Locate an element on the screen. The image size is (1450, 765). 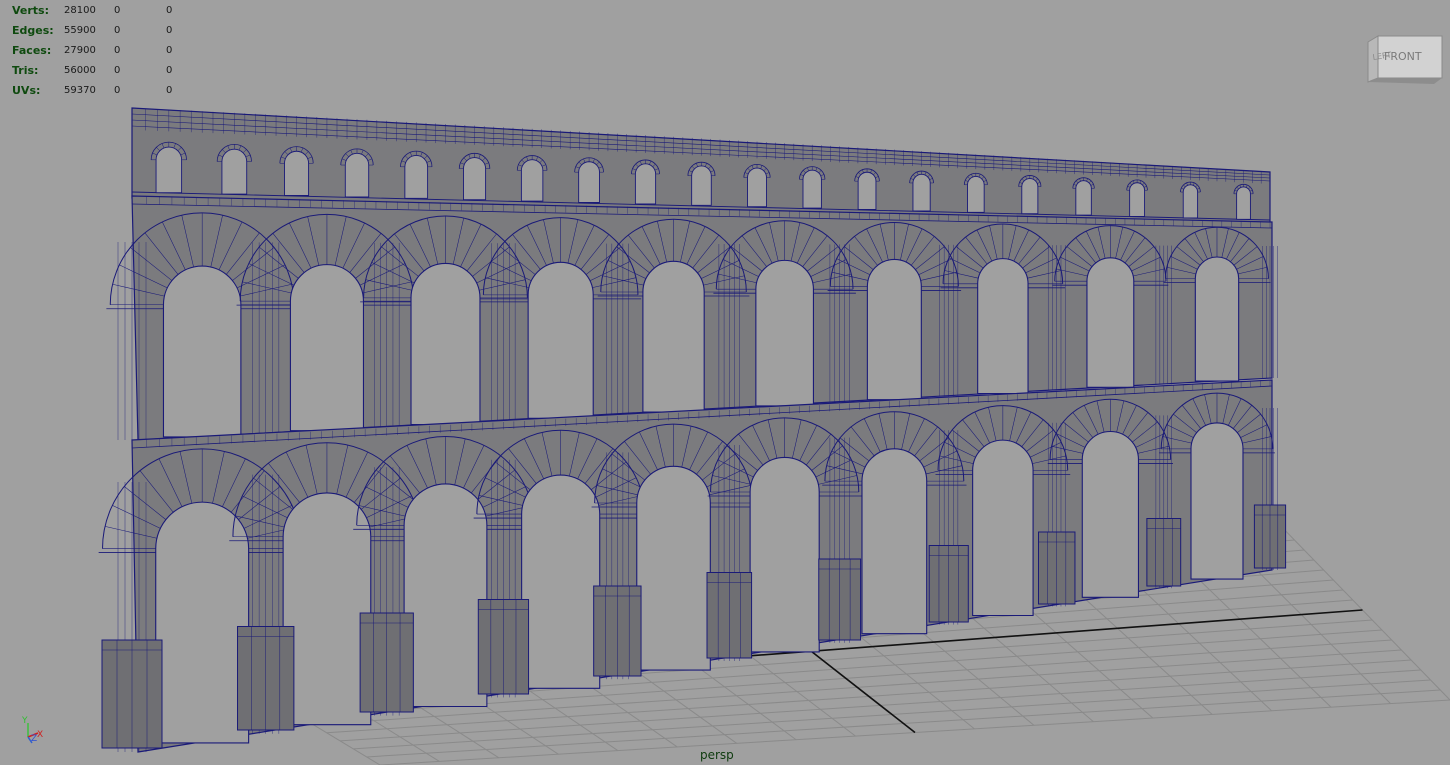
view-cube-icon: LEFT FRONT is located at coordinates (1406, 60).